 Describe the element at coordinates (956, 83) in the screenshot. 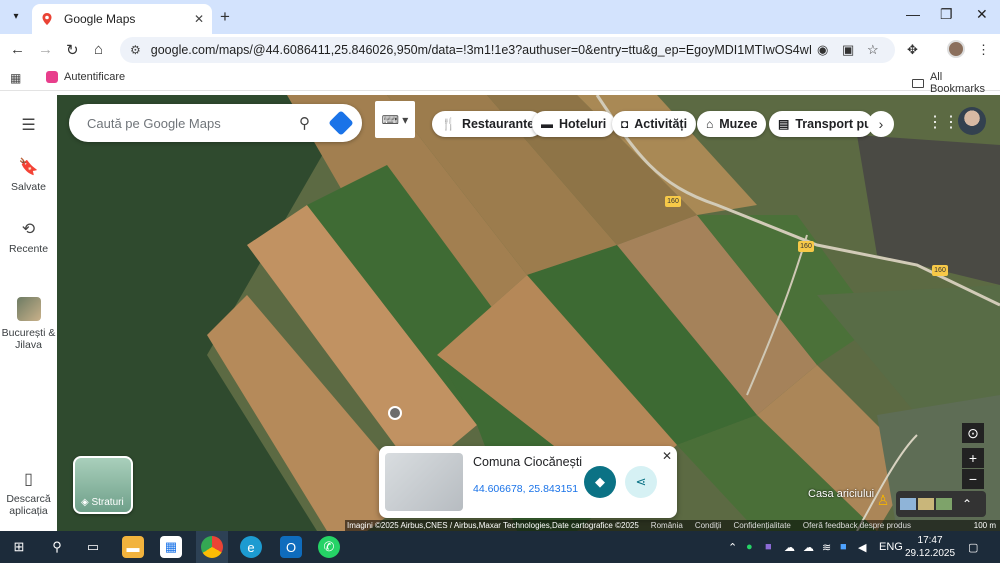

I see `all-bookmarks-button: All Bookmarks` at that location.